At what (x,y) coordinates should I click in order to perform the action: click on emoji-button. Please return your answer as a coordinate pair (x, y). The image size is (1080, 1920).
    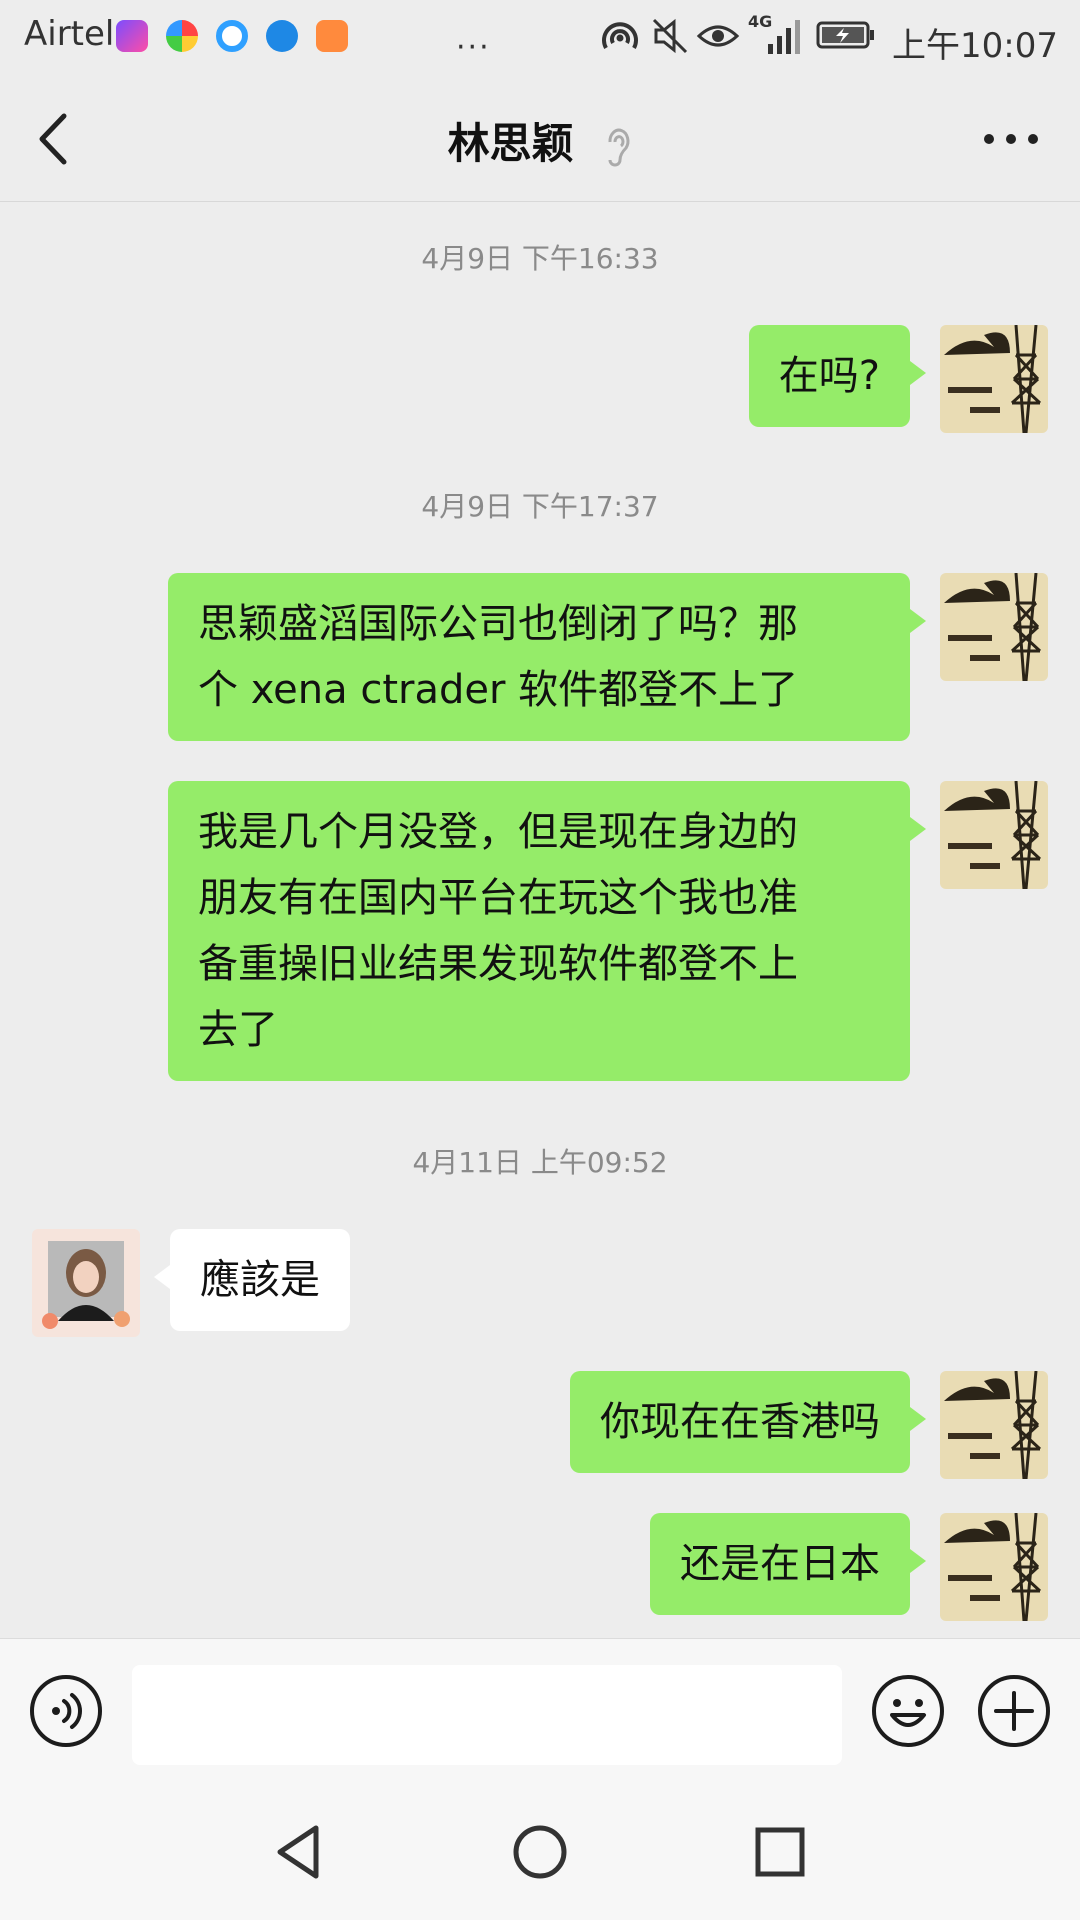
    Looking at the image, I should click on (908, 1711).